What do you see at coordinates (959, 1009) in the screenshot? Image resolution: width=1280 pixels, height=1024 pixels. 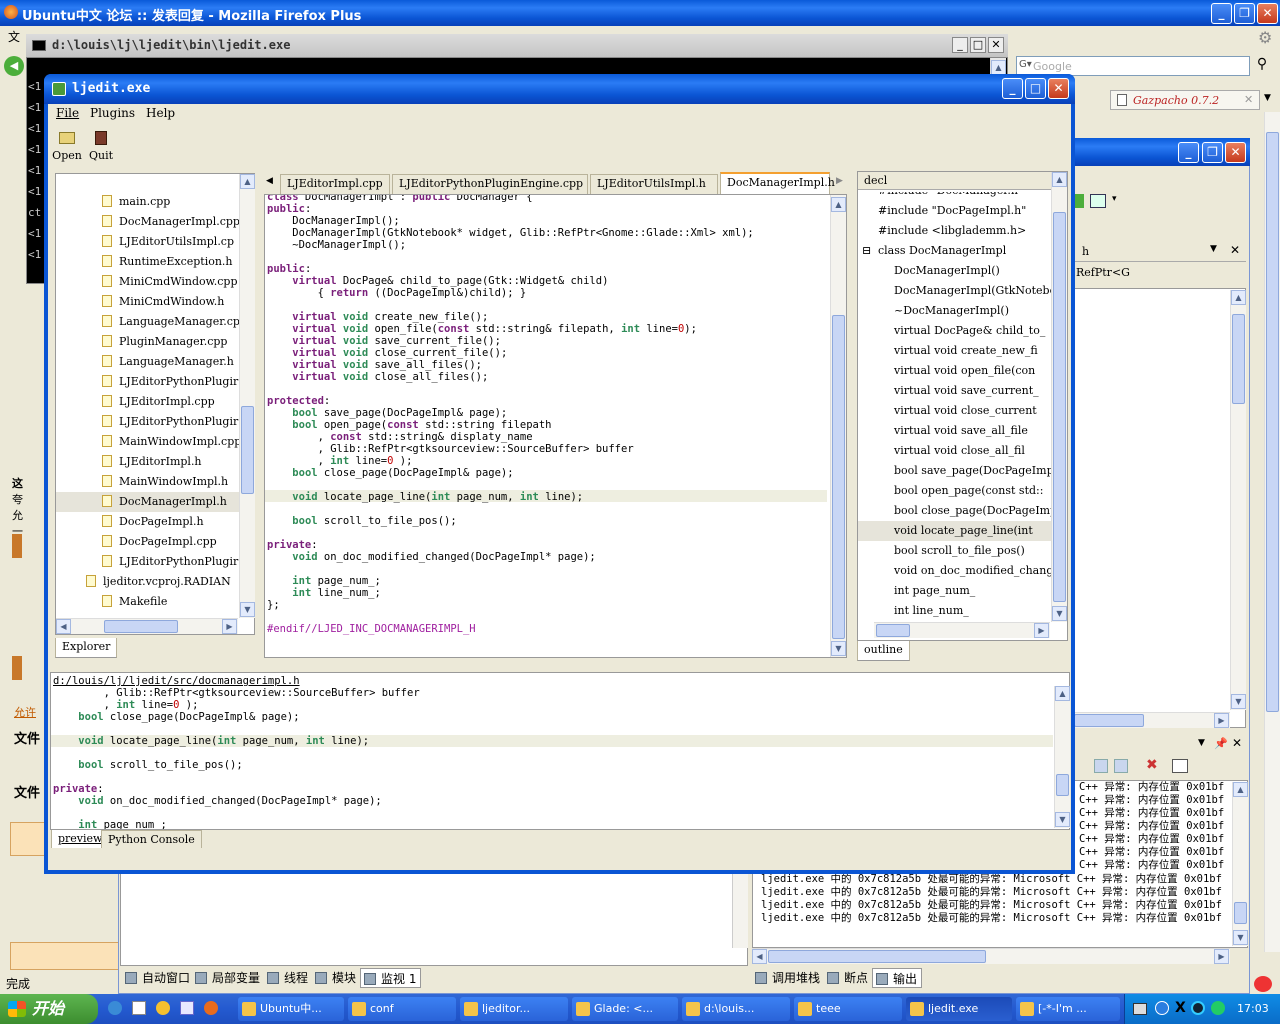 I see `task-button: ljedit.exe` at bounding box center [959, 1009].